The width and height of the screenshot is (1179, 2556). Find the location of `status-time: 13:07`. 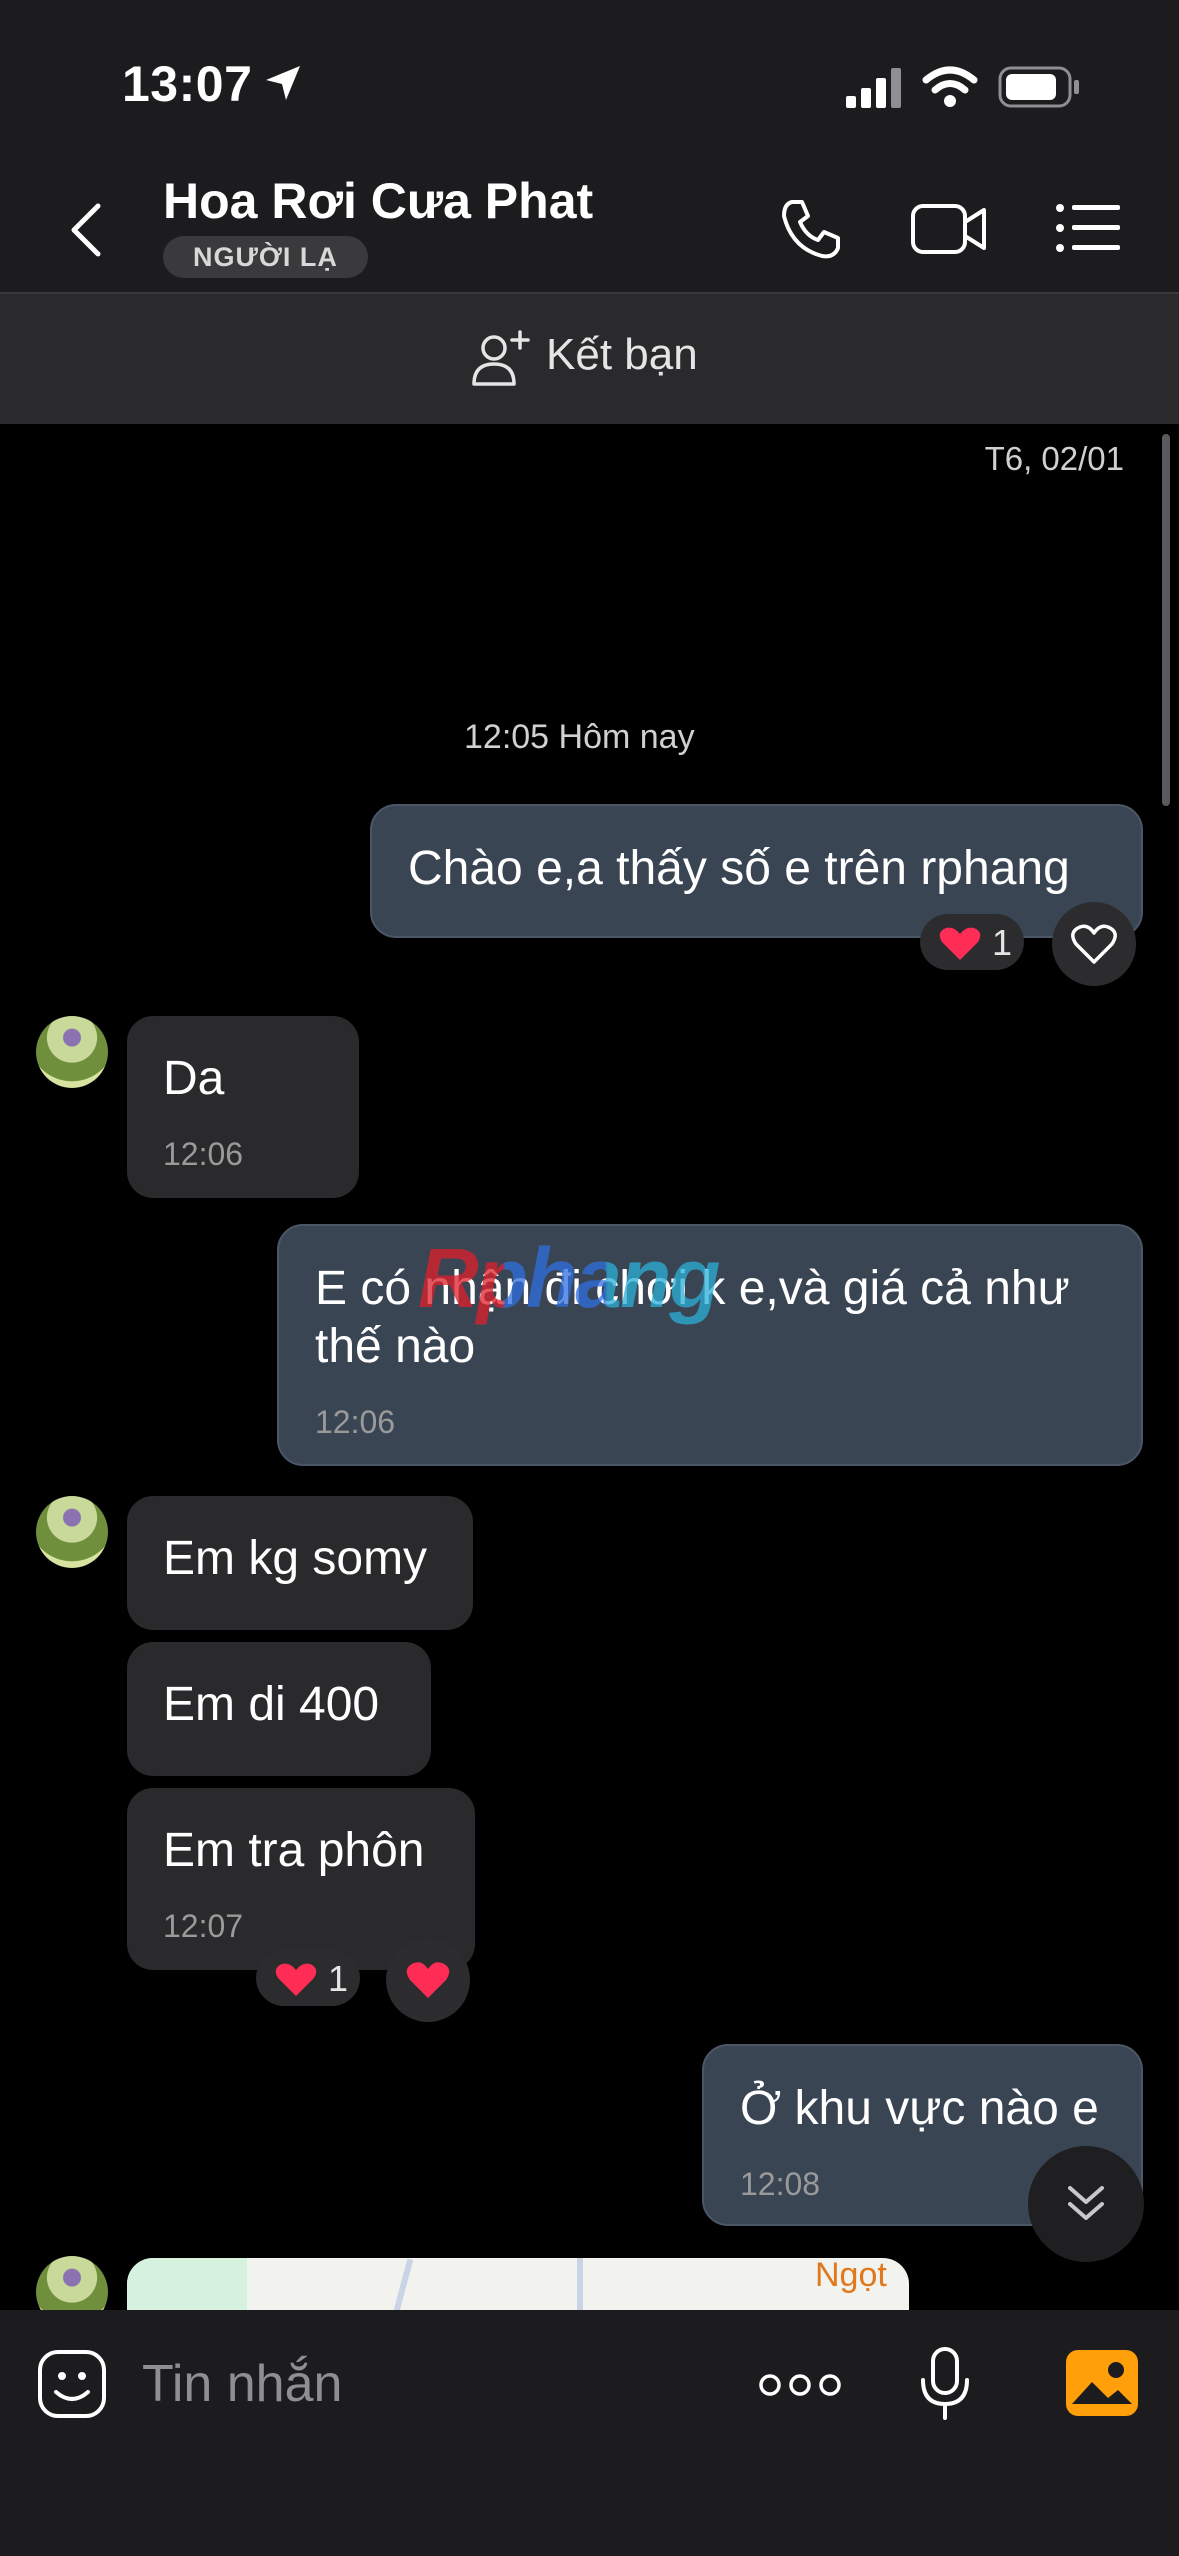

status-time: 13:07 is located at coordinates (187, 84).